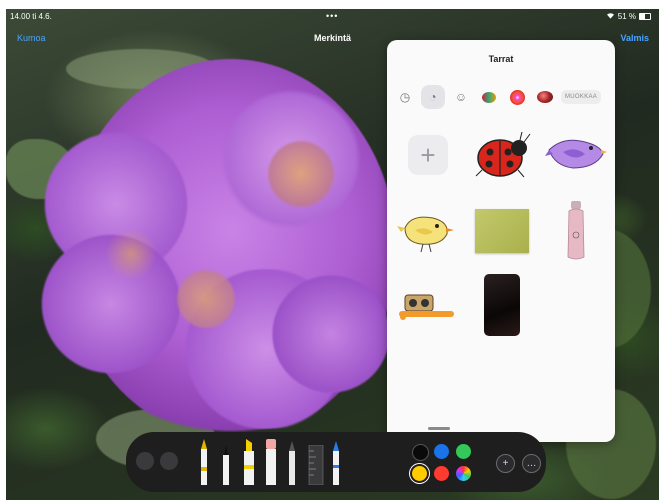 The height and width of the screenshot is (500, 659). What do you see at coordinates (20, 16) in the screenshot?
I see `status-time: 14.00` at bounding box center [20, 16].